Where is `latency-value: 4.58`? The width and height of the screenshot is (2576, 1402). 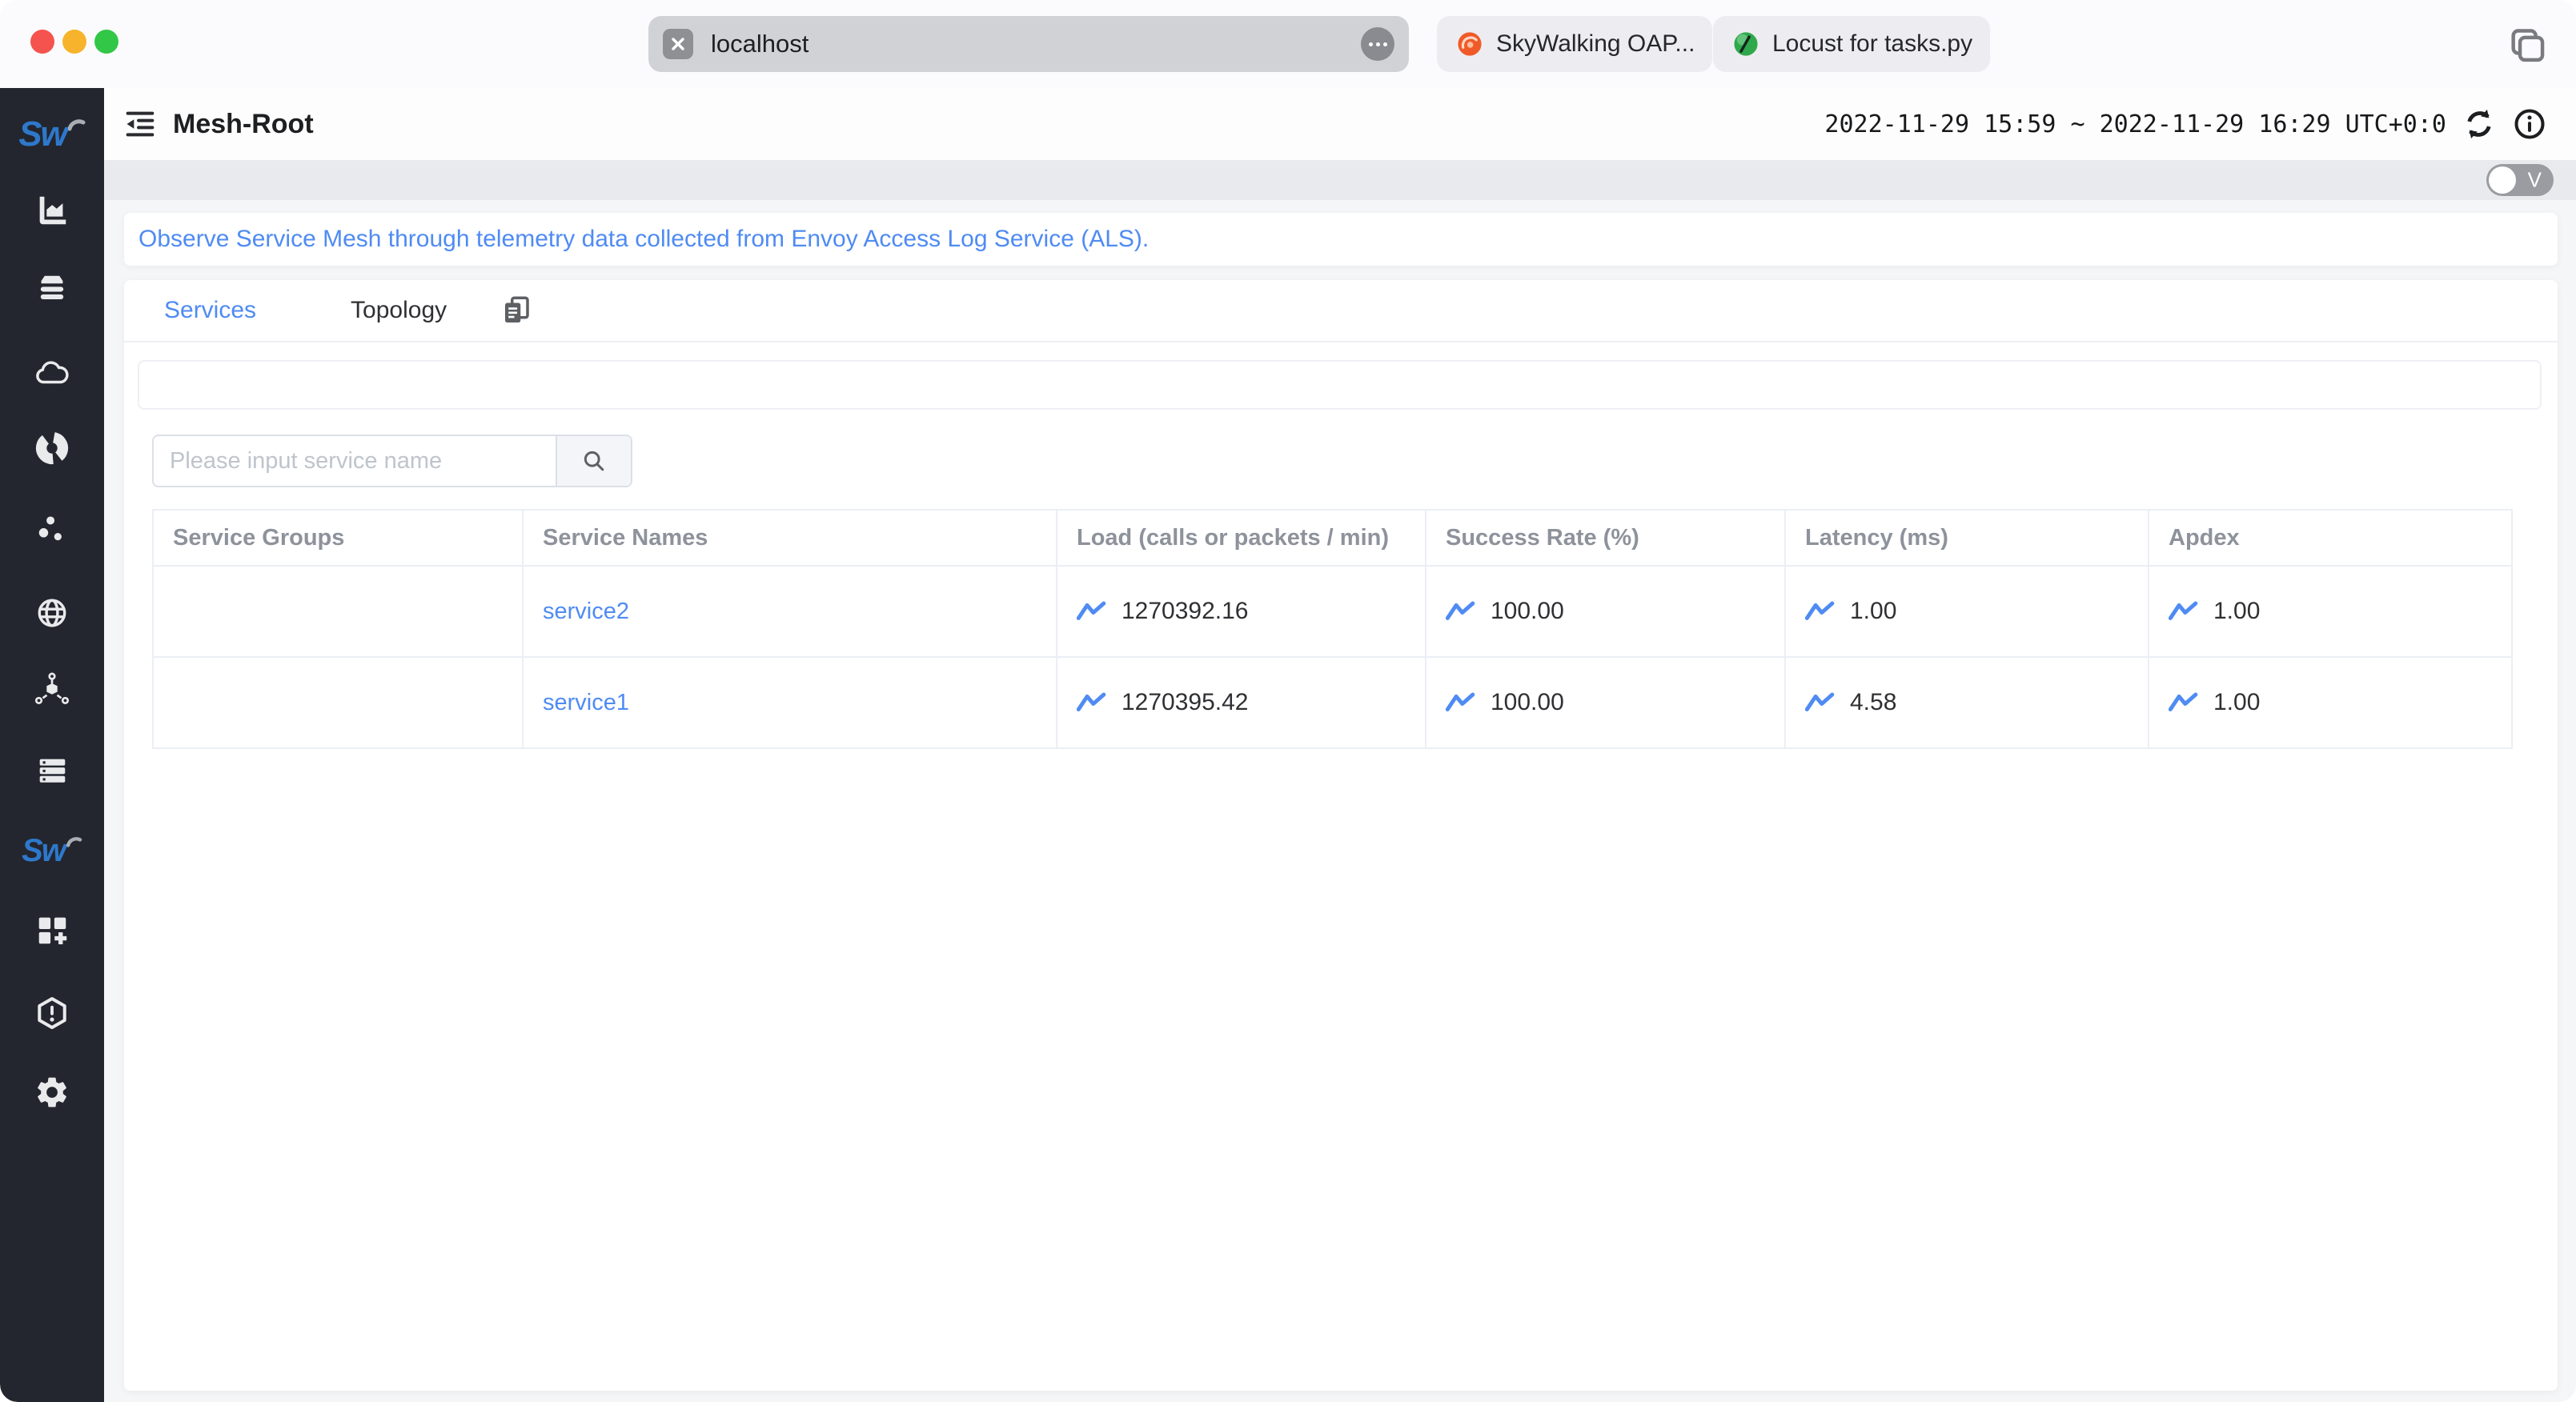 latency-value: 4.58 is located at coordinates (1874, 702).